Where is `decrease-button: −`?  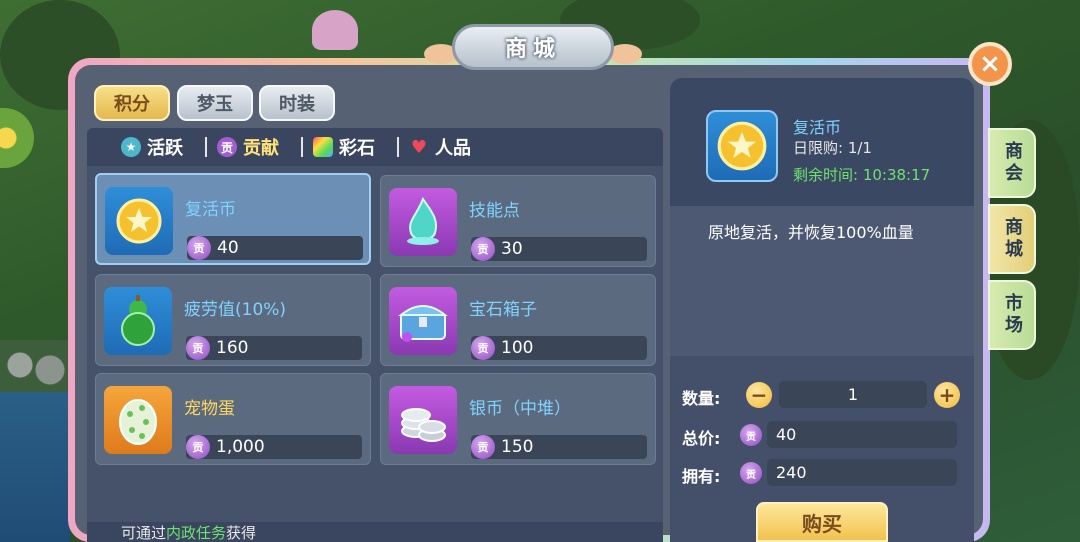 decrease-button: − is located at coordinates (759, 395).